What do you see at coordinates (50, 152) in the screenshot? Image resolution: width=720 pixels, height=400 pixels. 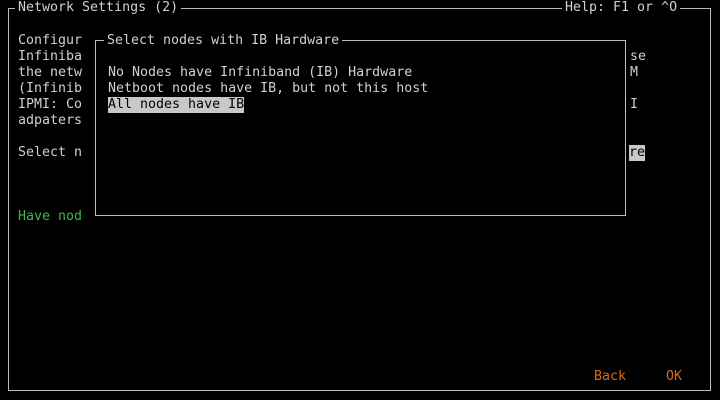 I see `select-prompt: Select n` at bounding box center [50, 152].